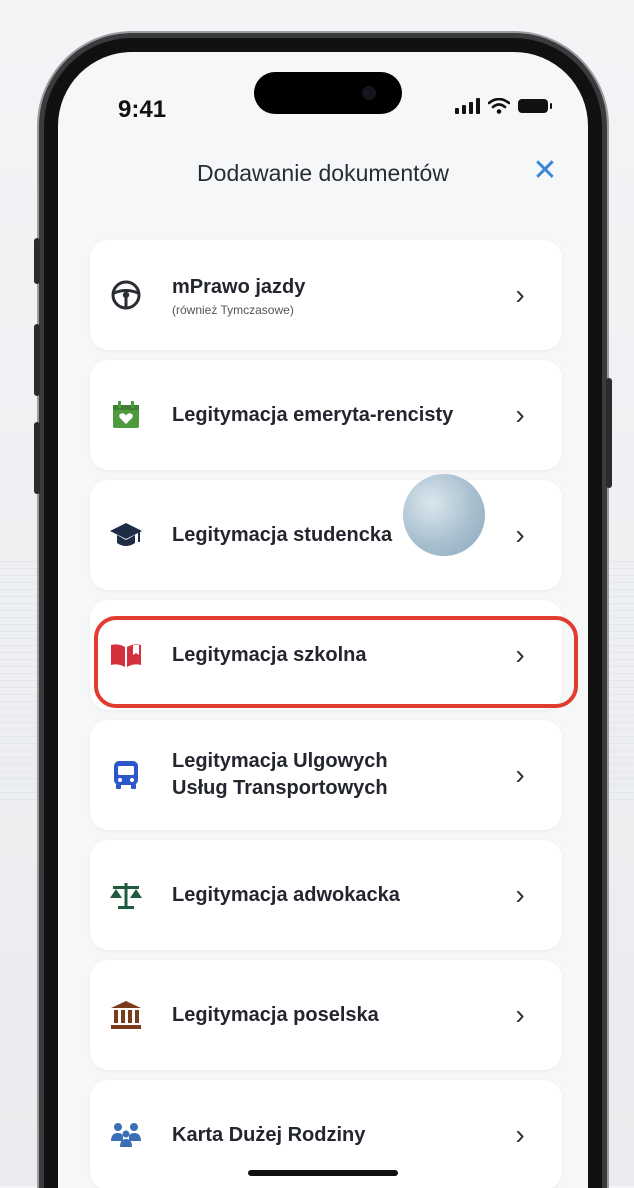 The height and width of the screenshot is (1188, 634). Describe the element at coordinates (499, 106) in the screenshot. I see `wifi-icon` at that location.